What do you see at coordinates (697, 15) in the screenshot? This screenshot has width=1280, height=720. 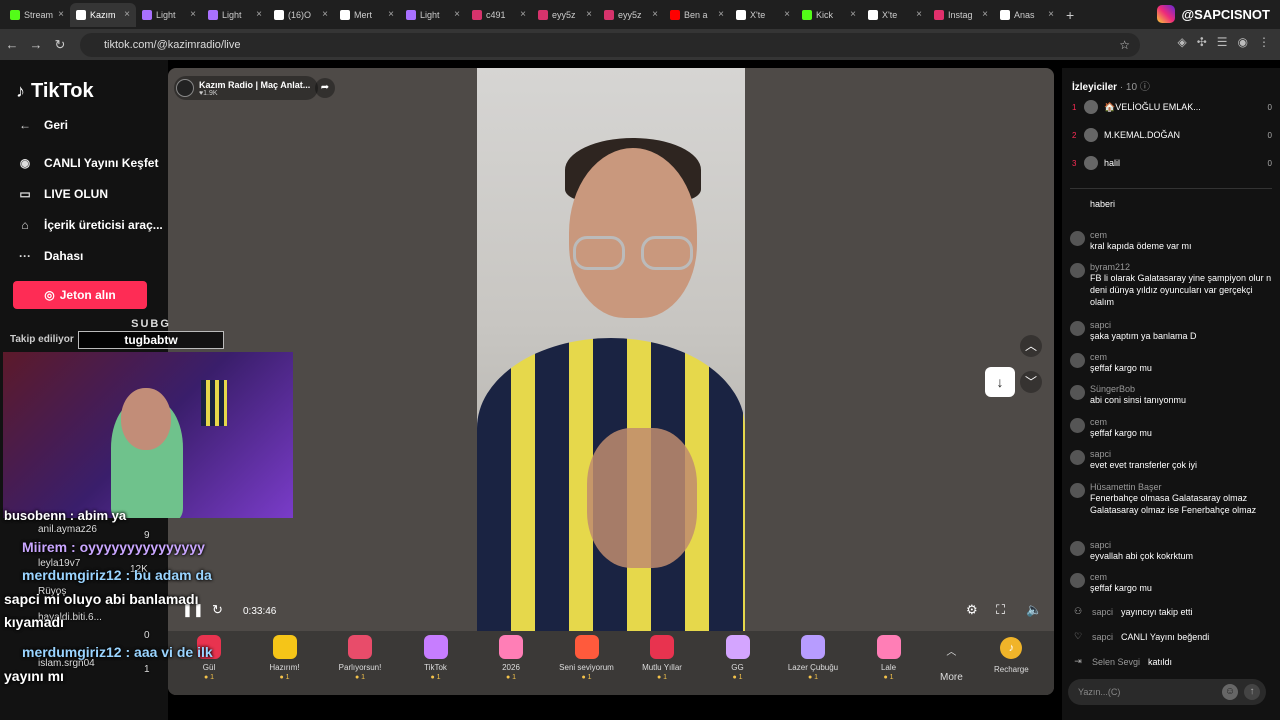 I see `browser-tab: Ben a ×` at bounding box center [697, 15].